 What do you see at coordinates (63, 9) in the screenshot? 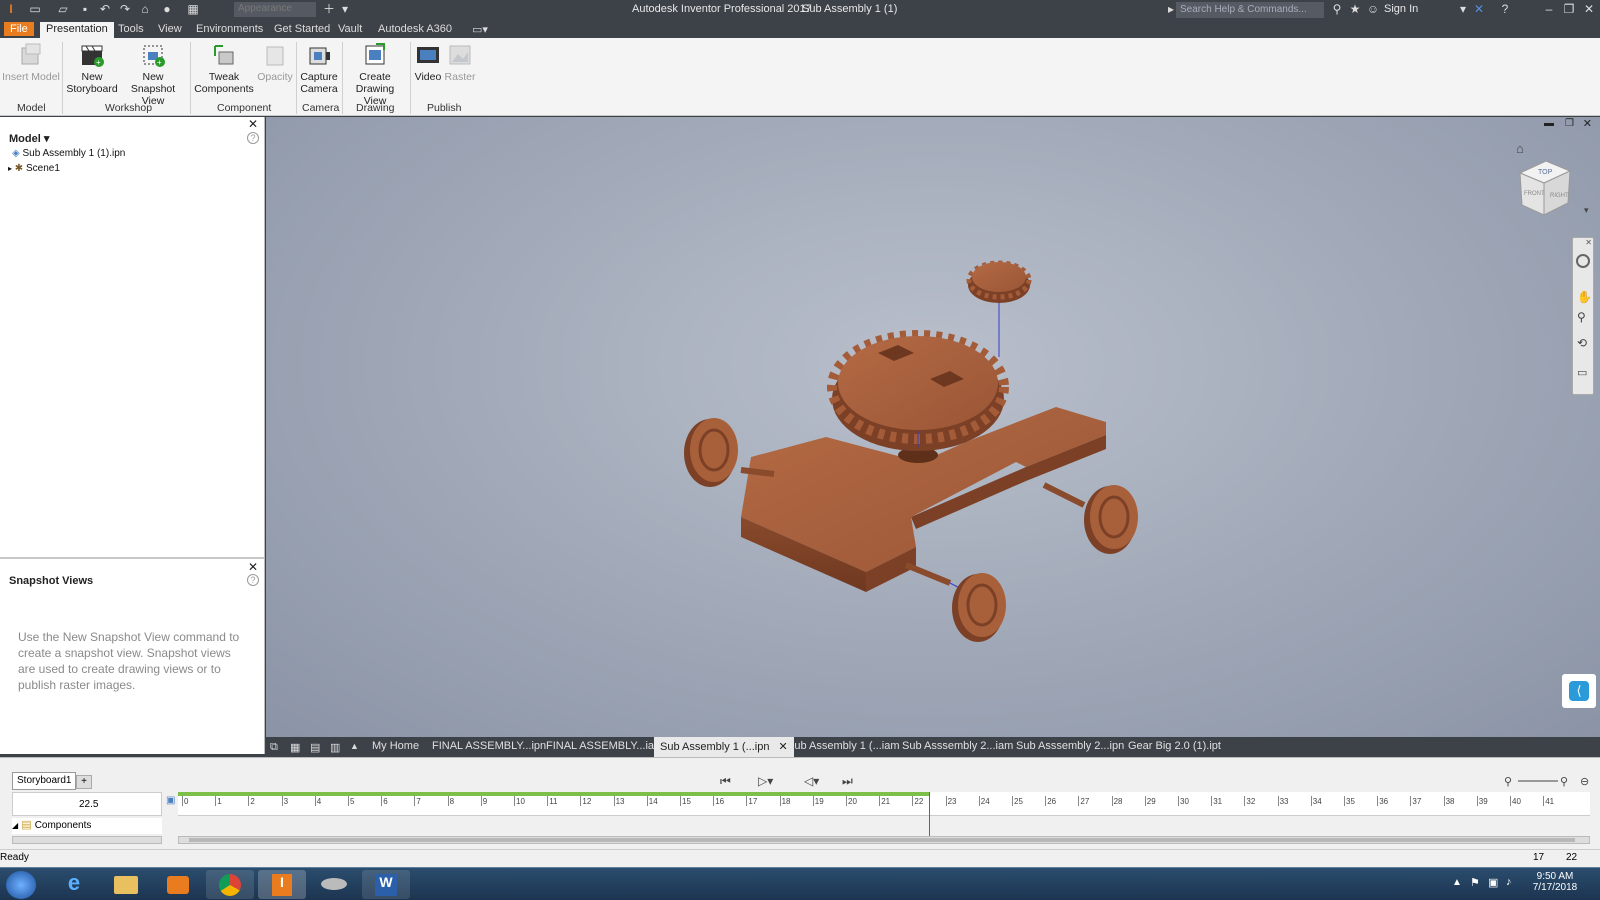
I see `open-file-icon: ▱` at bounding box center [63, 9].